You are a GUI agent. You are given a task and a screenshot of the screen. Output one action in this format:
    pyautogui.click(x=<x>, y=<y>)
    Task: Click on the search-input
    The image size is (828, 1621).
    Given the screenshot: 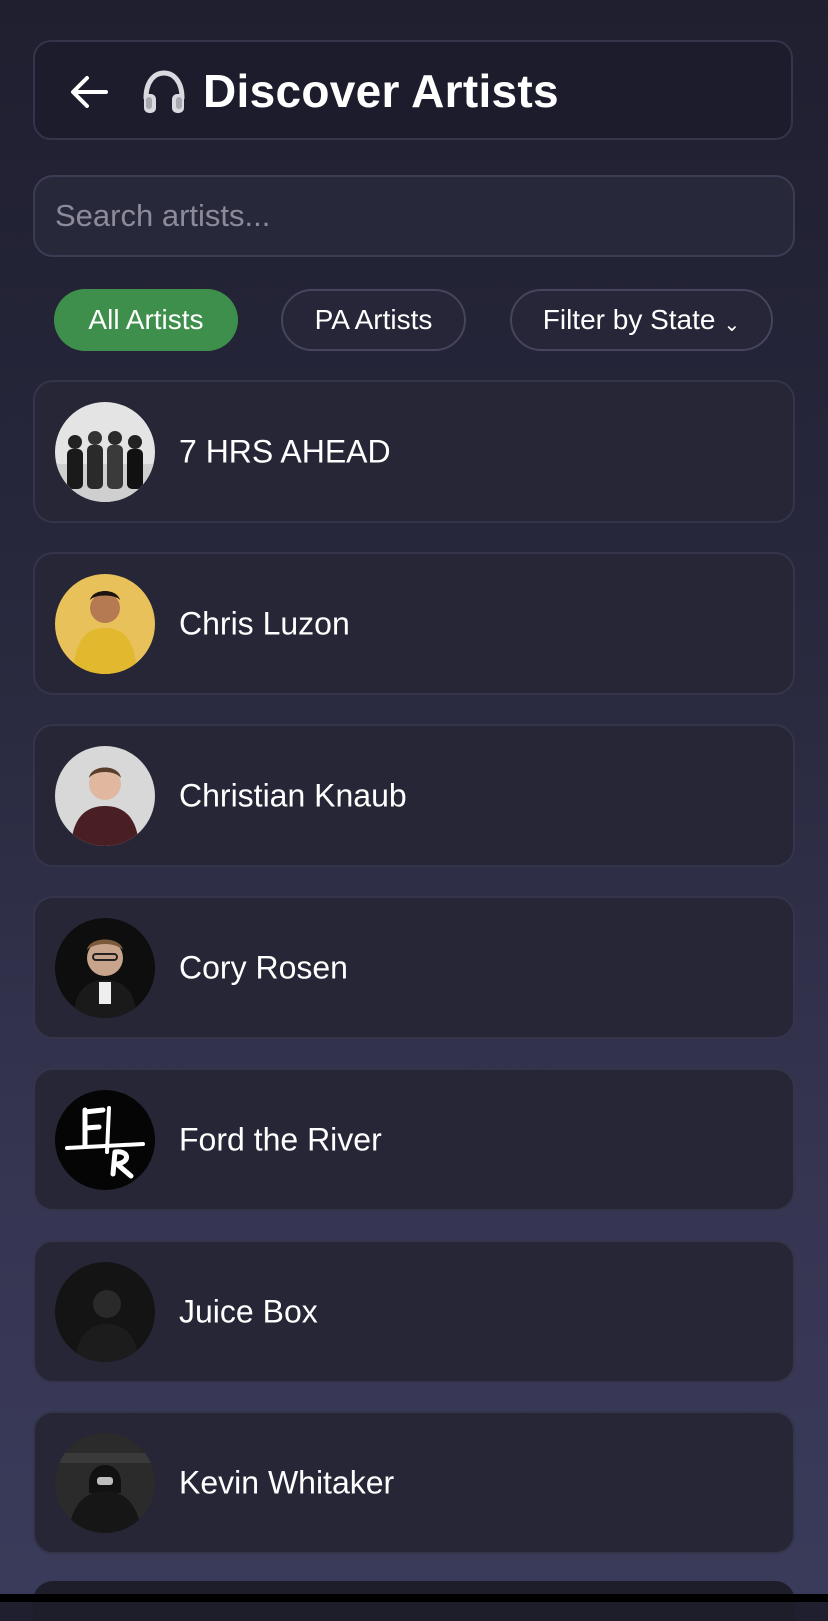 What is the action you would take?
    pyautogui.click(x=414, y=216)
    